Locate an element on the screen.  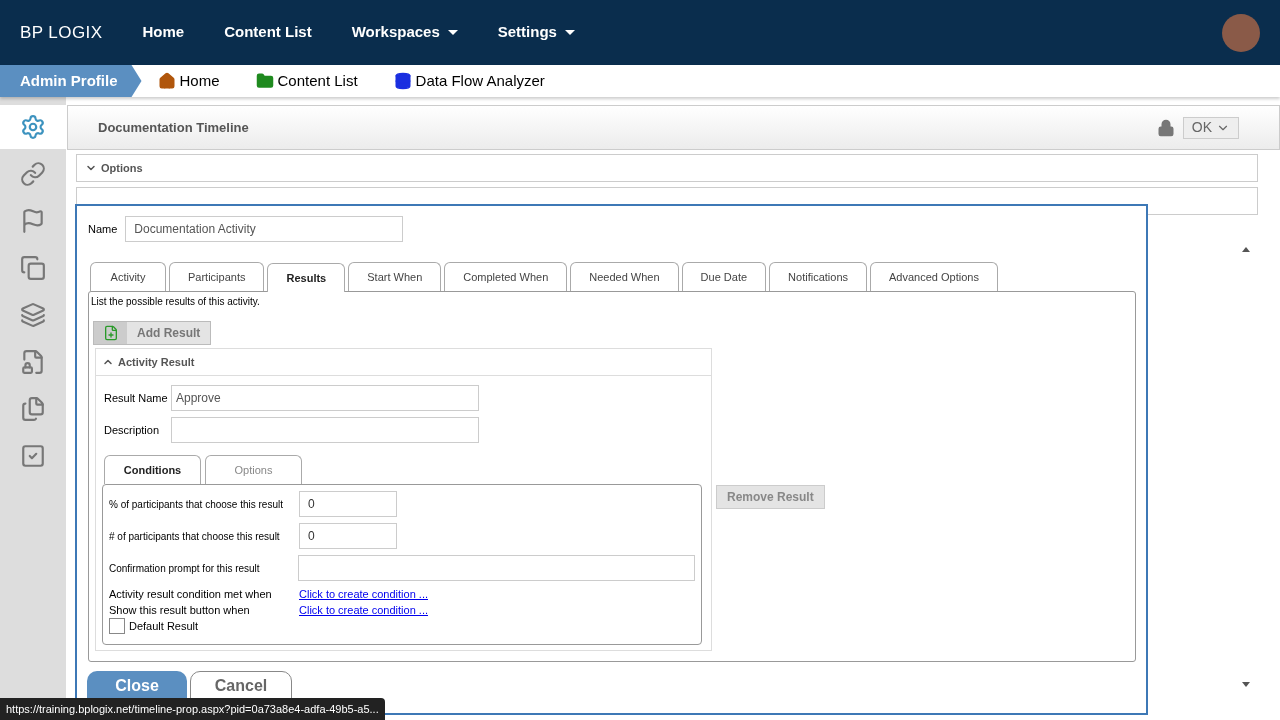
logo: BP LOGIX is located at coordinates (61, 32).